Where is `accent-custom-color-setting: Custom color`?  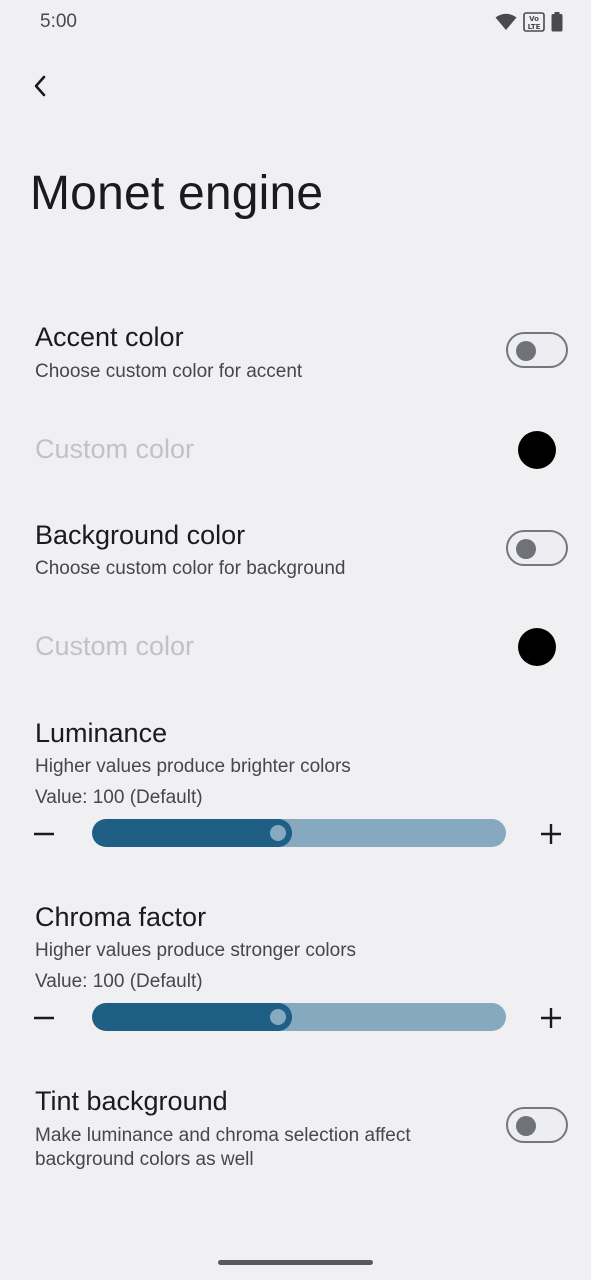 accent-custom-color-setting: Custom color is located at coordinates (295, 451).